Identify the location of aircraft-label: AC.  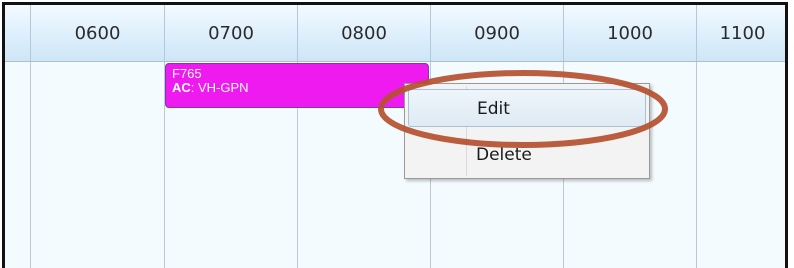
(181, 87).